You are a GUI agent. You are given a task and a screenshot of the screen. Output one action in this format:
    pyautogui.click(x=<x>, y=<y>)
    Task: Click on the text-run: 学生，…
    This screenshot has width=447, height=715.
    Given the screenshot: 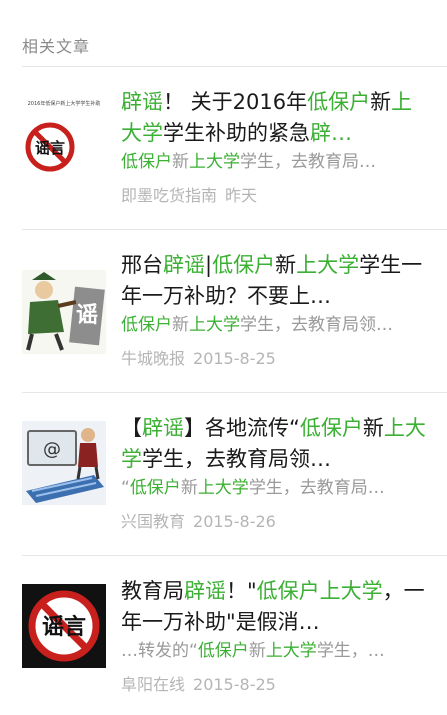 What is the action you would take?
    pyautogui.click(x=350, y=651)
    